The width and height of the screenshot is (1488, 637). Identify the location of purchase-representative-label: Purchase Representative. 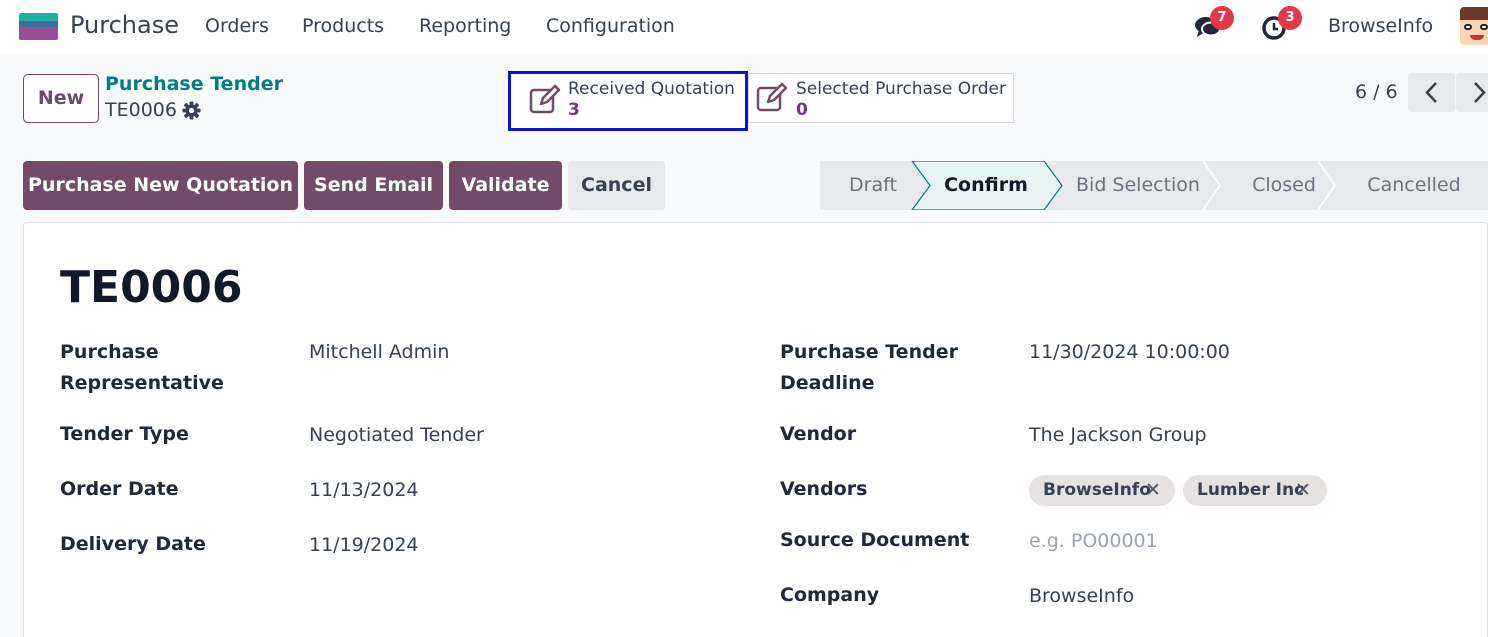
(142, 367).